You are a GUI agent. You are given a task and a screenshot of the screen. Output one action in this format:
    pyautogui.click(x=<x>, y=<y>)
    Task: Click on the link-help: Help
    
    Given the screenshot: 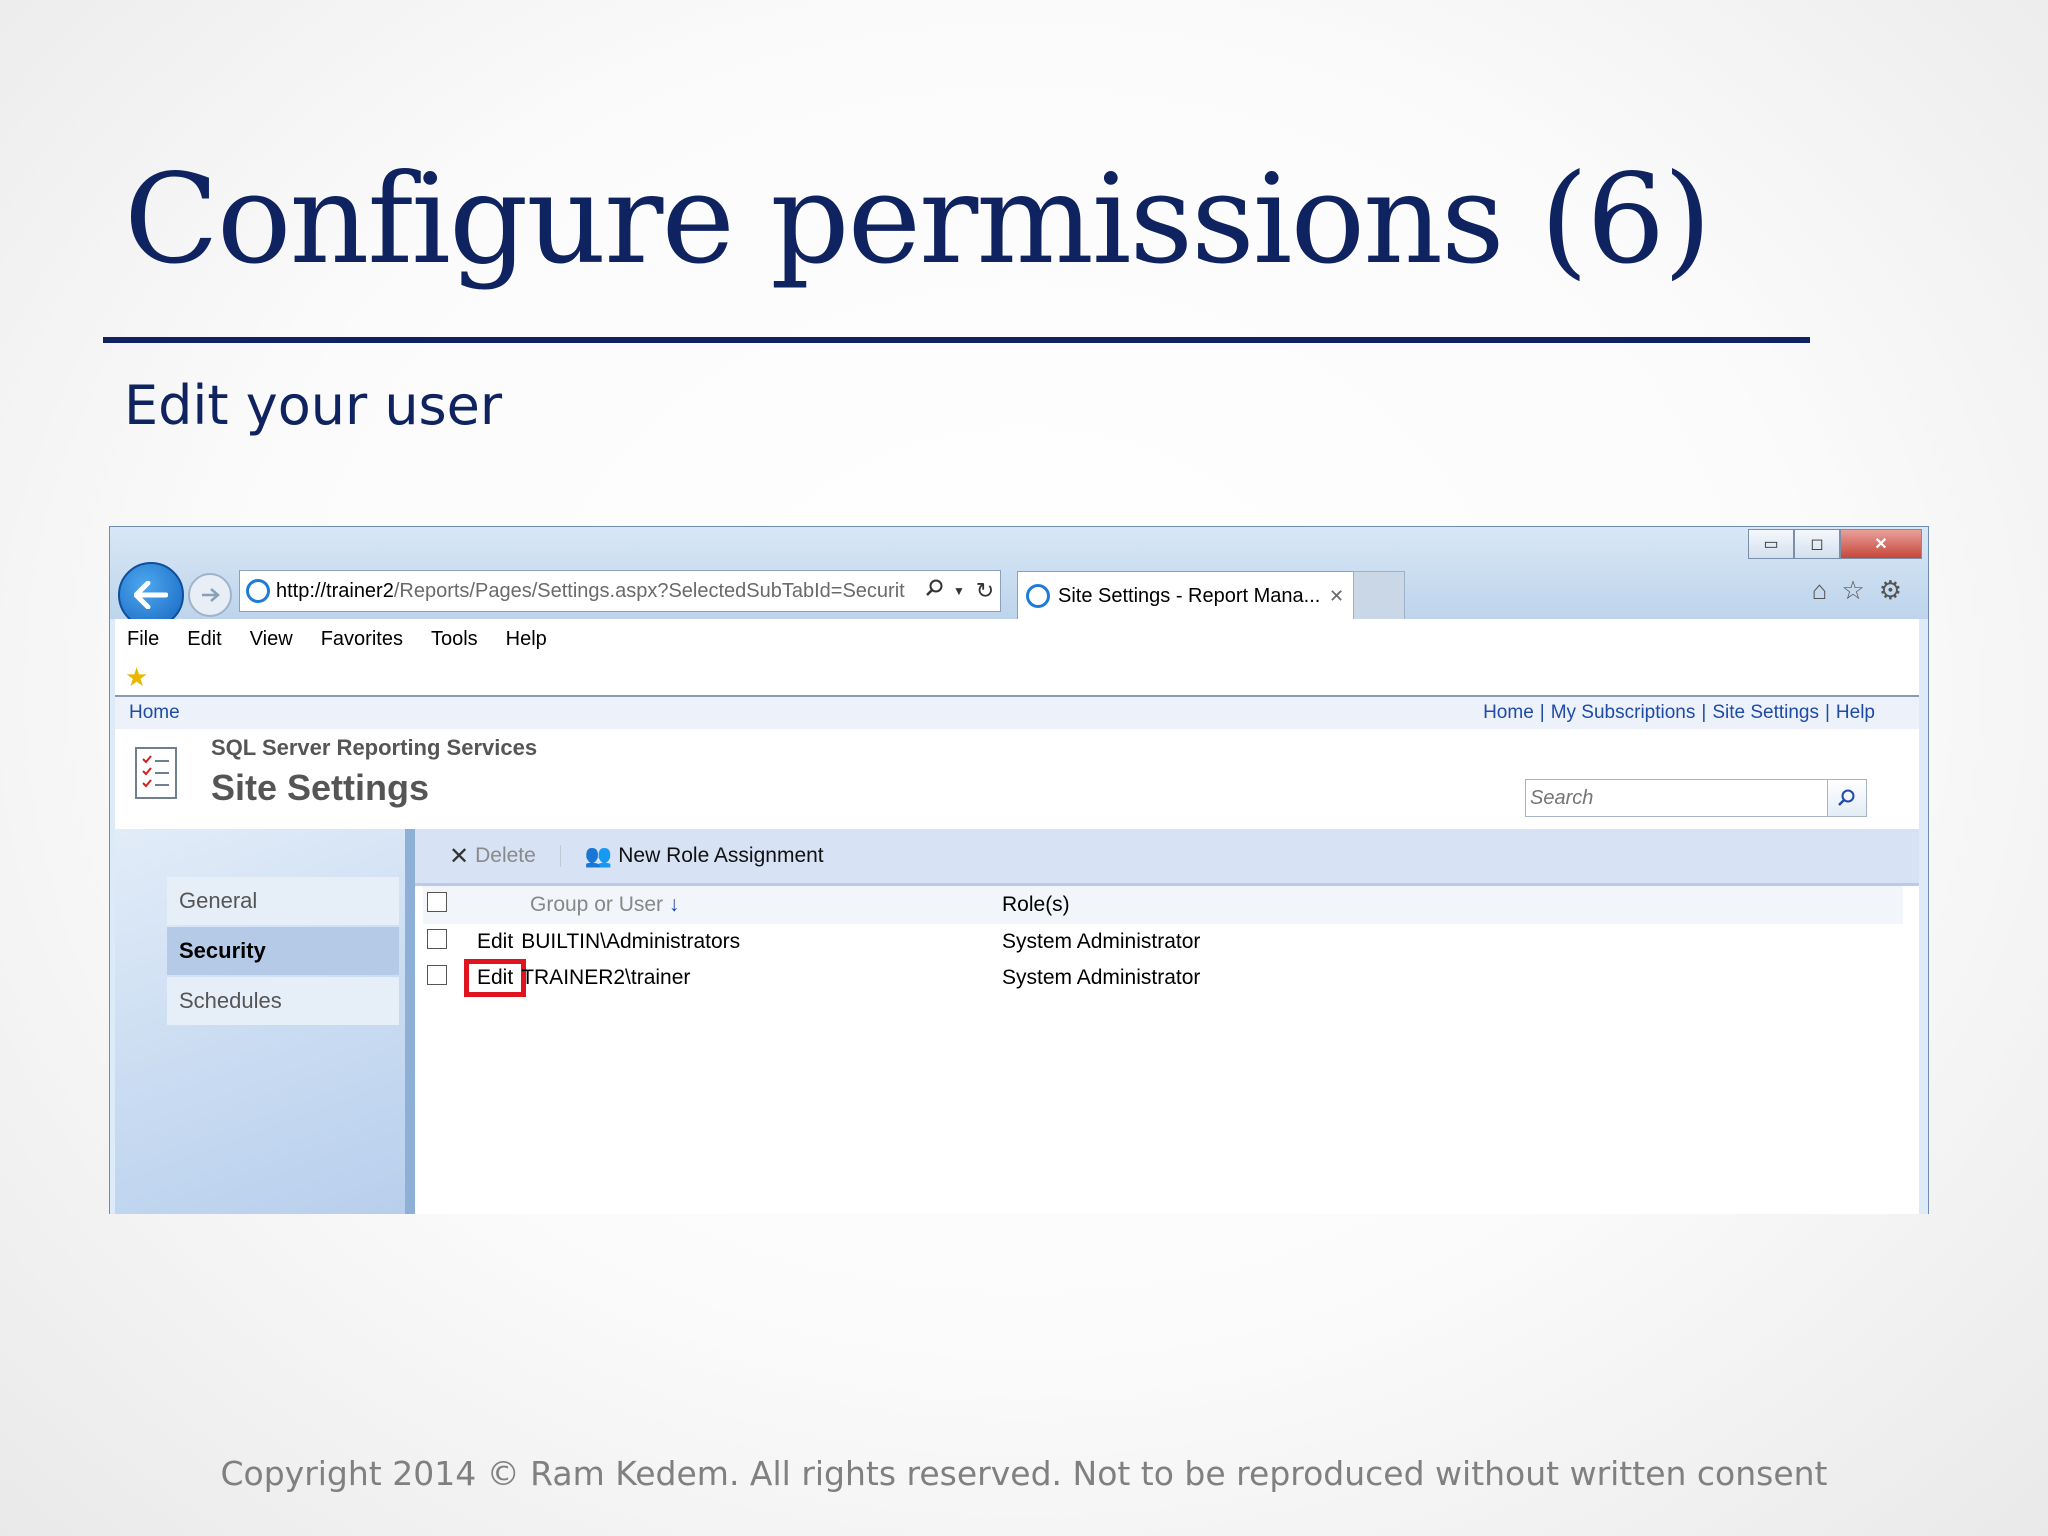 What is the action you would take?
    pyautogui.click(x=1855, y=712)
    